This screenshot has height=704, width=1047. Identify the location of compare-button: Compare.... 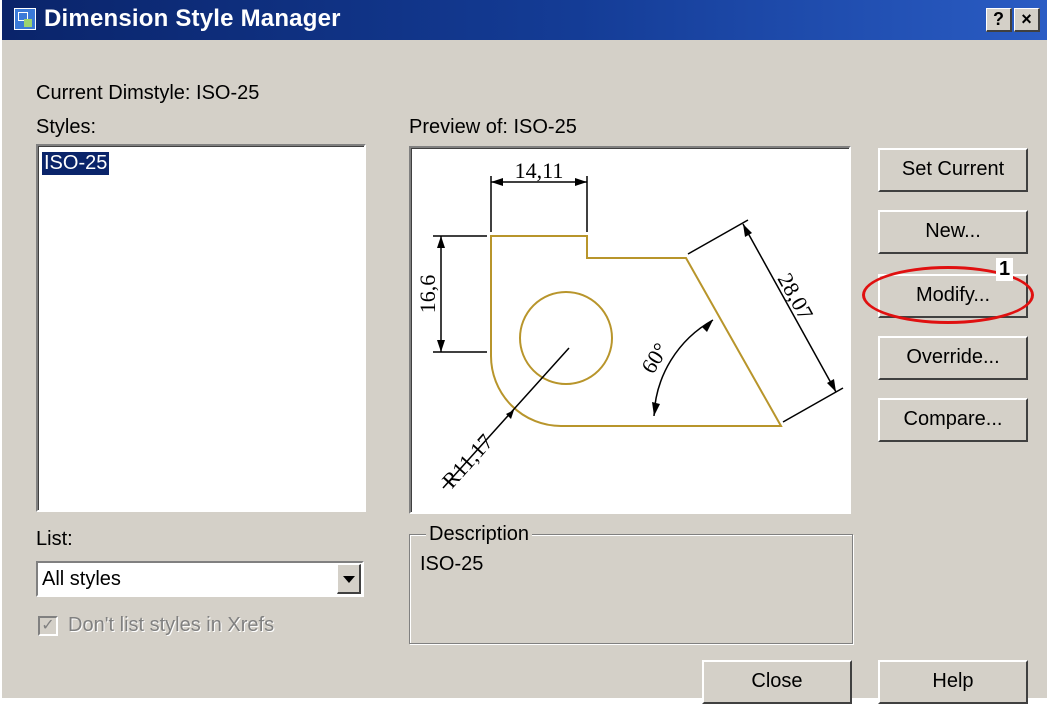
(953, 420).